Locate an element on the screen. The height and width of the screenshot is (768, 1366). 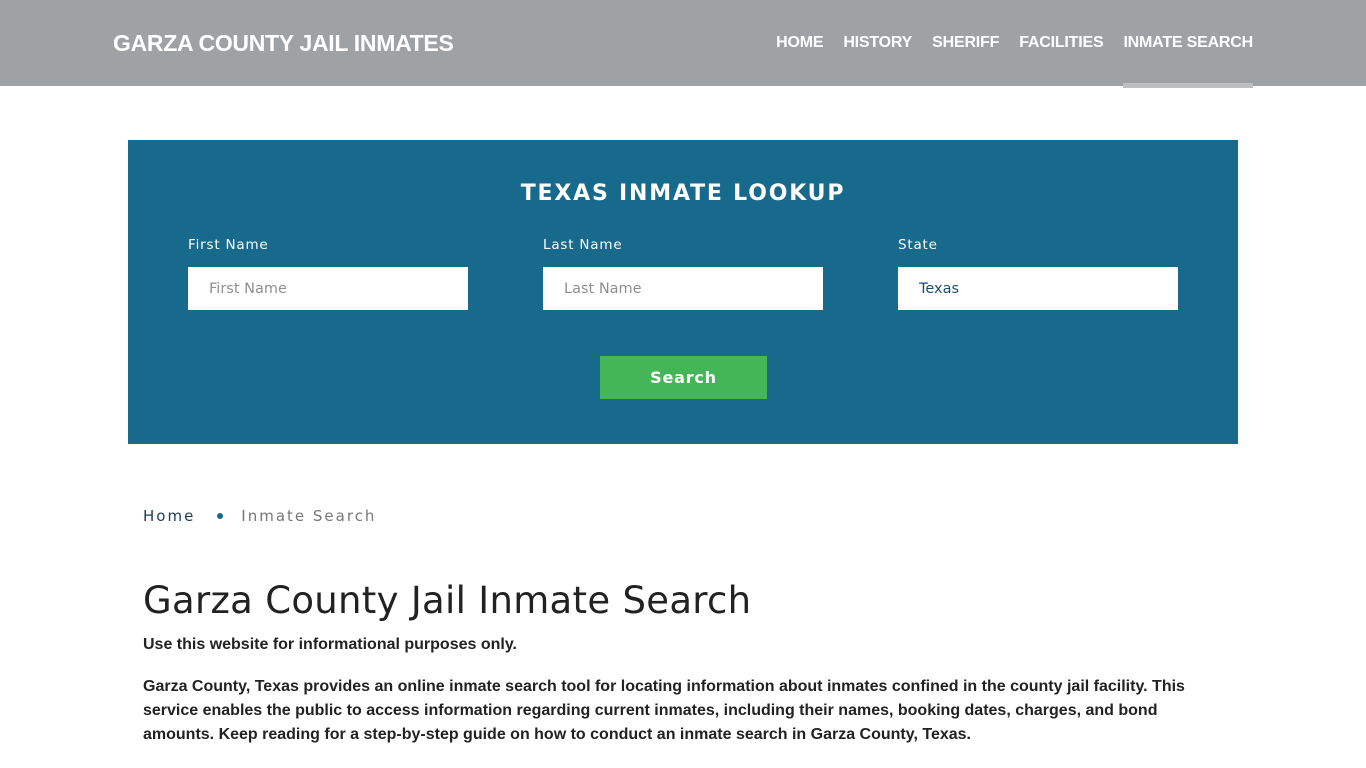
first-name-input is located at coordinates (328, 288).